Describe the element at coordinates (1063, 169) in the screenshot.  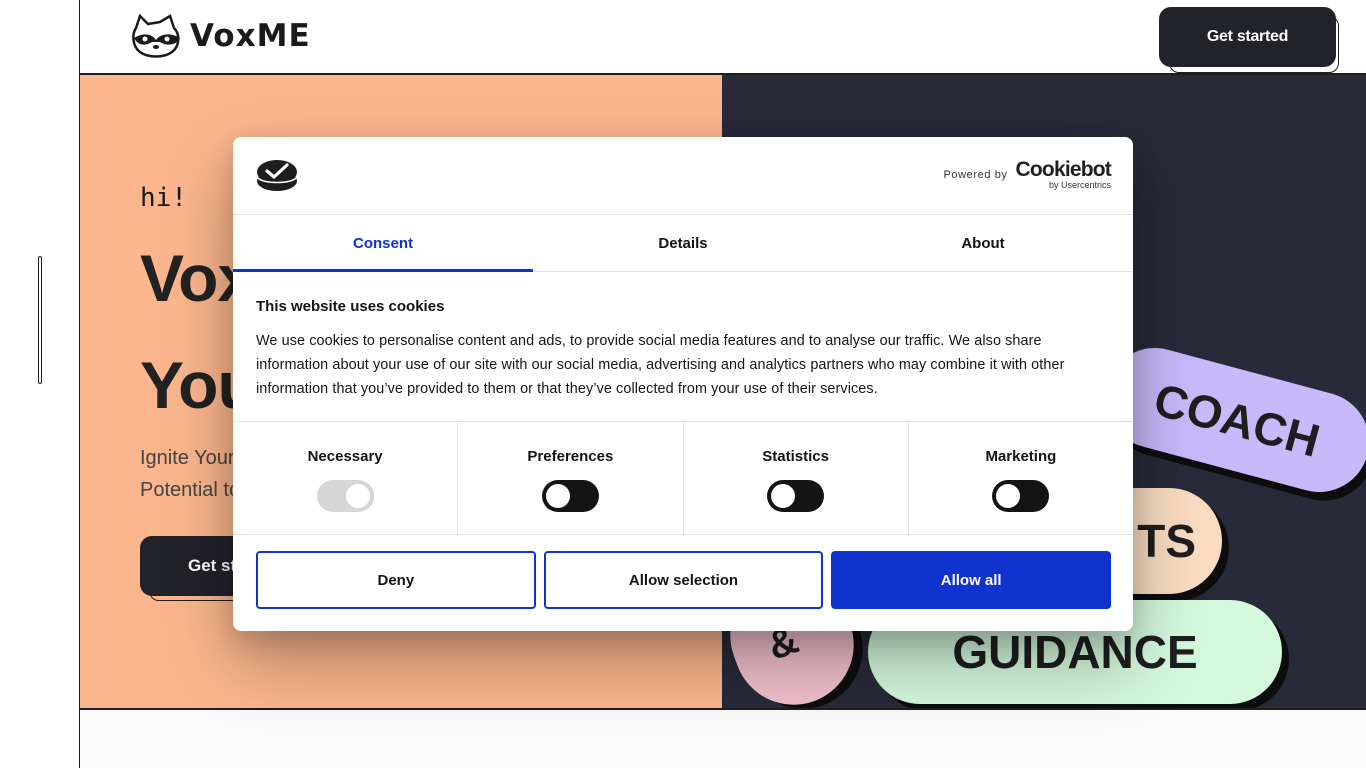
I see `cookiebot-name: Cookiebot` at that location.